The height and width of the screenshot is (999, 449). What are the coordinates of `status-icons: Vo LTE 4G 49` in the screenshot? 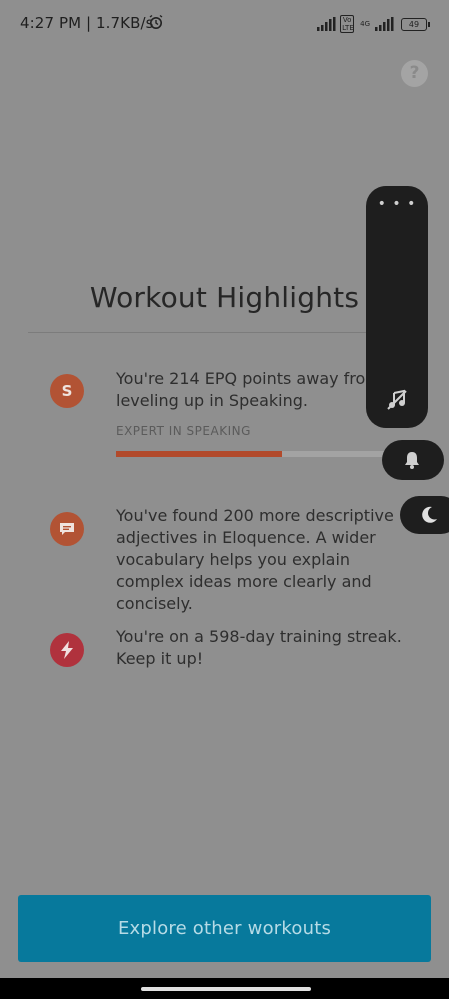 It's located at (373, 24).